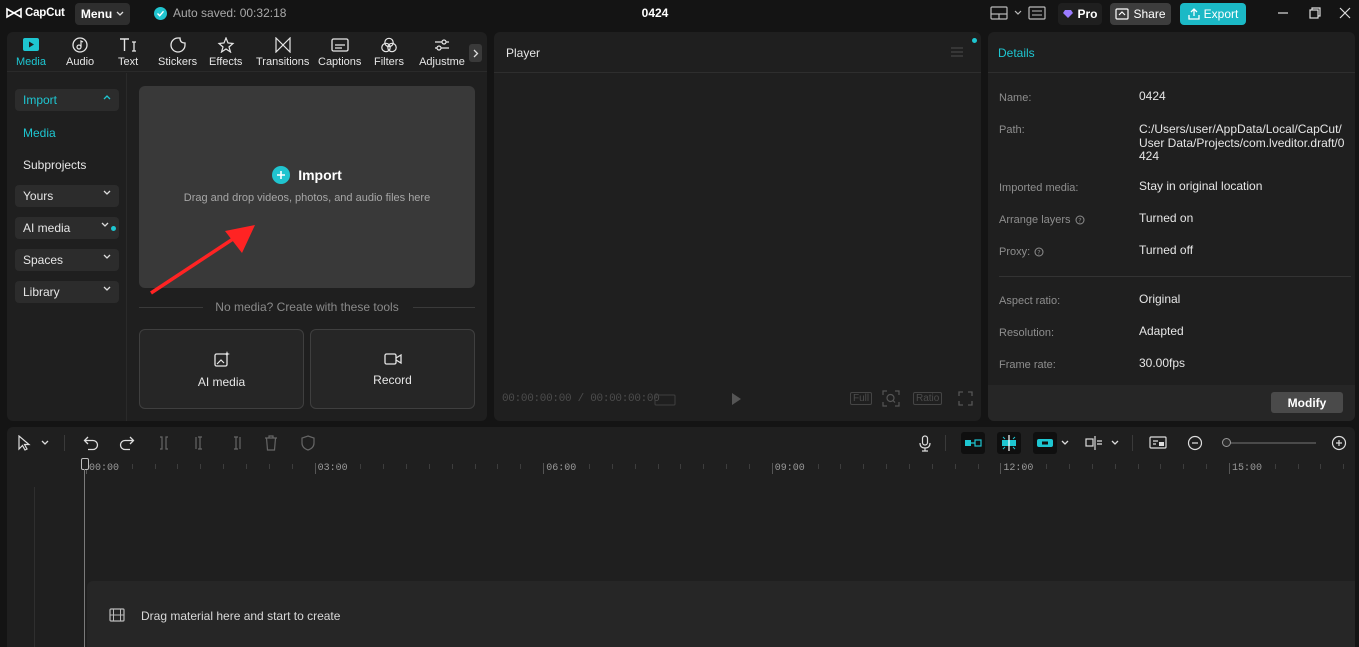  I want to click on waveform-icon, so click(665, 400).